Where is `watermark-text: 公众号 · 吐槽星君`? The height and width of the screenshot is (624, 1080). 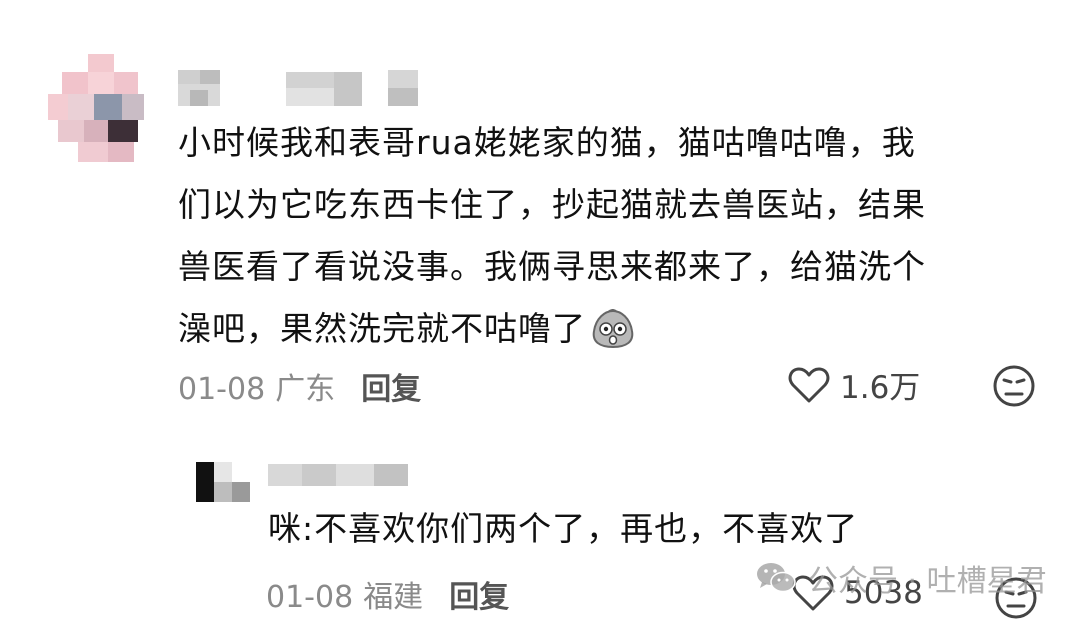
watermark-text: 公众号 · 吐槽星君 is located at coordinates (927, 581).